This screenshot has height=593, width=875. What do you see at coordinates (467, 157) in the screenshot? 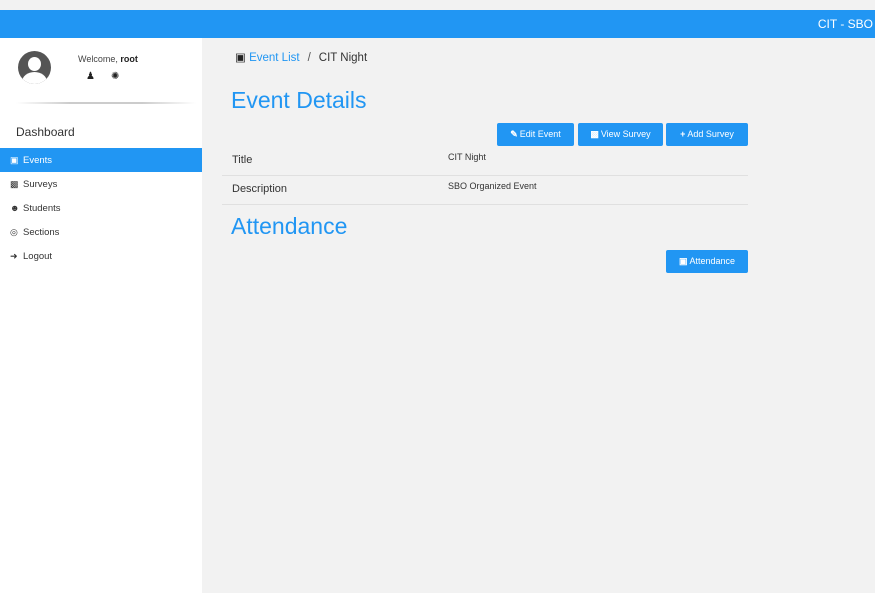
I see `detail-value: CIT Night` at bounding box center [467, 157].